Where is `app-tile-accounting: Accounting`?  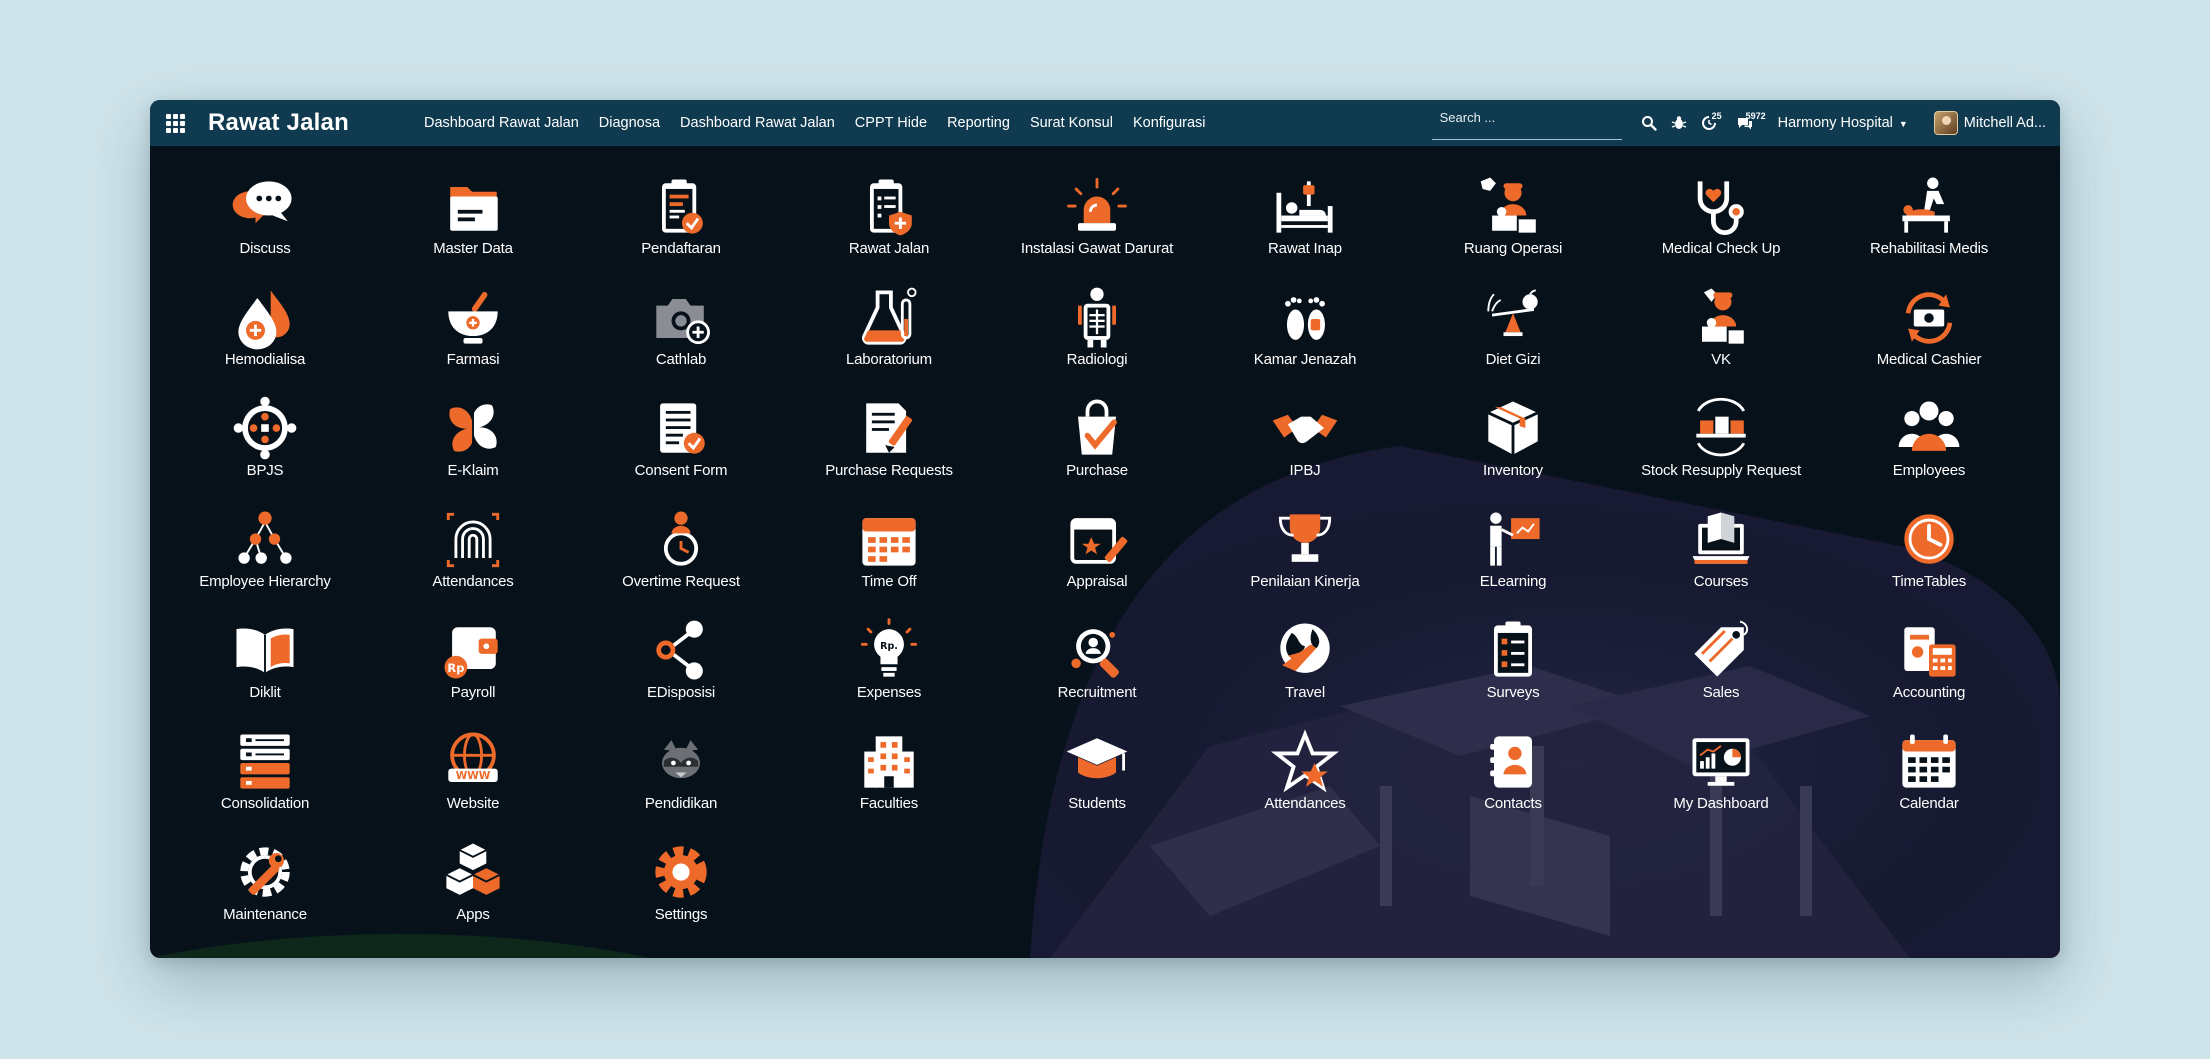
app-tile-accounting: Accounting is located at coordinates (1929, 664).